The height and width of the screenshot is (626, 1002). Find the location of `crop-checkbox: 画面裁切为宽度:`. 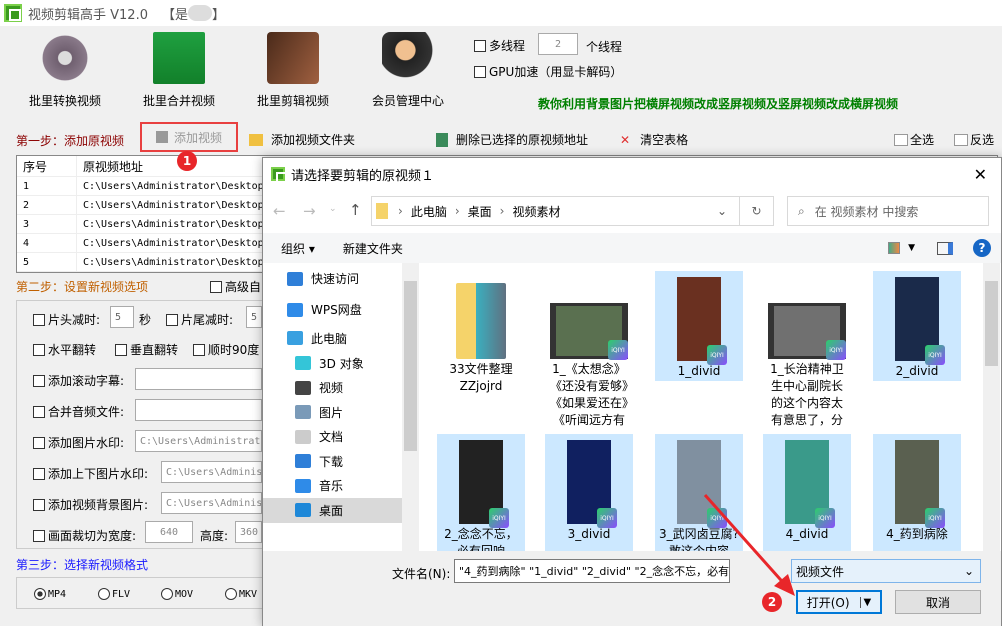

crop-checkbox: 画面裁切为宽度: is located at coordinates (84, 535).